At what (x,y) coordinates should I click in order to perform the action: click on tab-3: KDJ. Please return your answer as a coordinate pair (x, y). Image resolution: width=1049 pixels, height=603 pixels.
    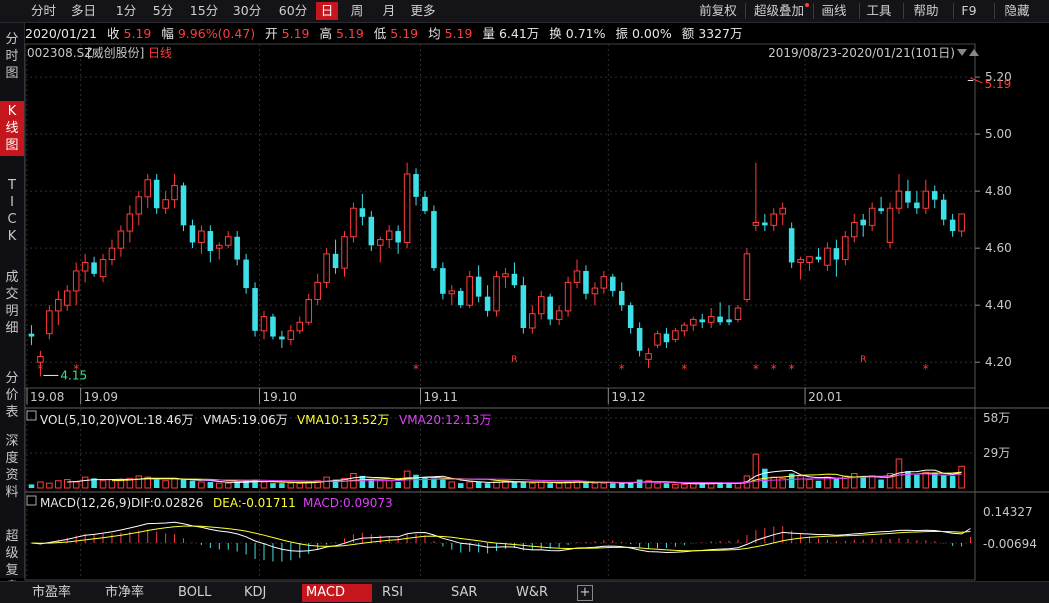
    Looking at the image, I should click on (268, 593).